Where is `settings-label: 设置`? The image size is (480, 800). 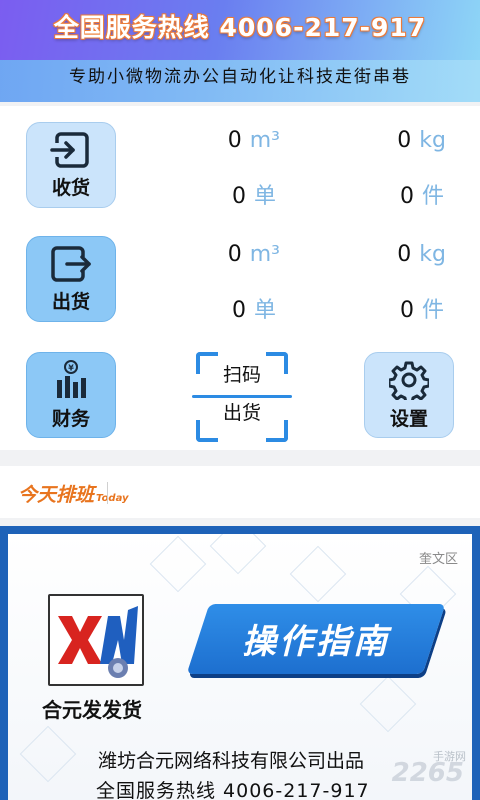
settings-label: 设置 is located at coordinates (408, 418).